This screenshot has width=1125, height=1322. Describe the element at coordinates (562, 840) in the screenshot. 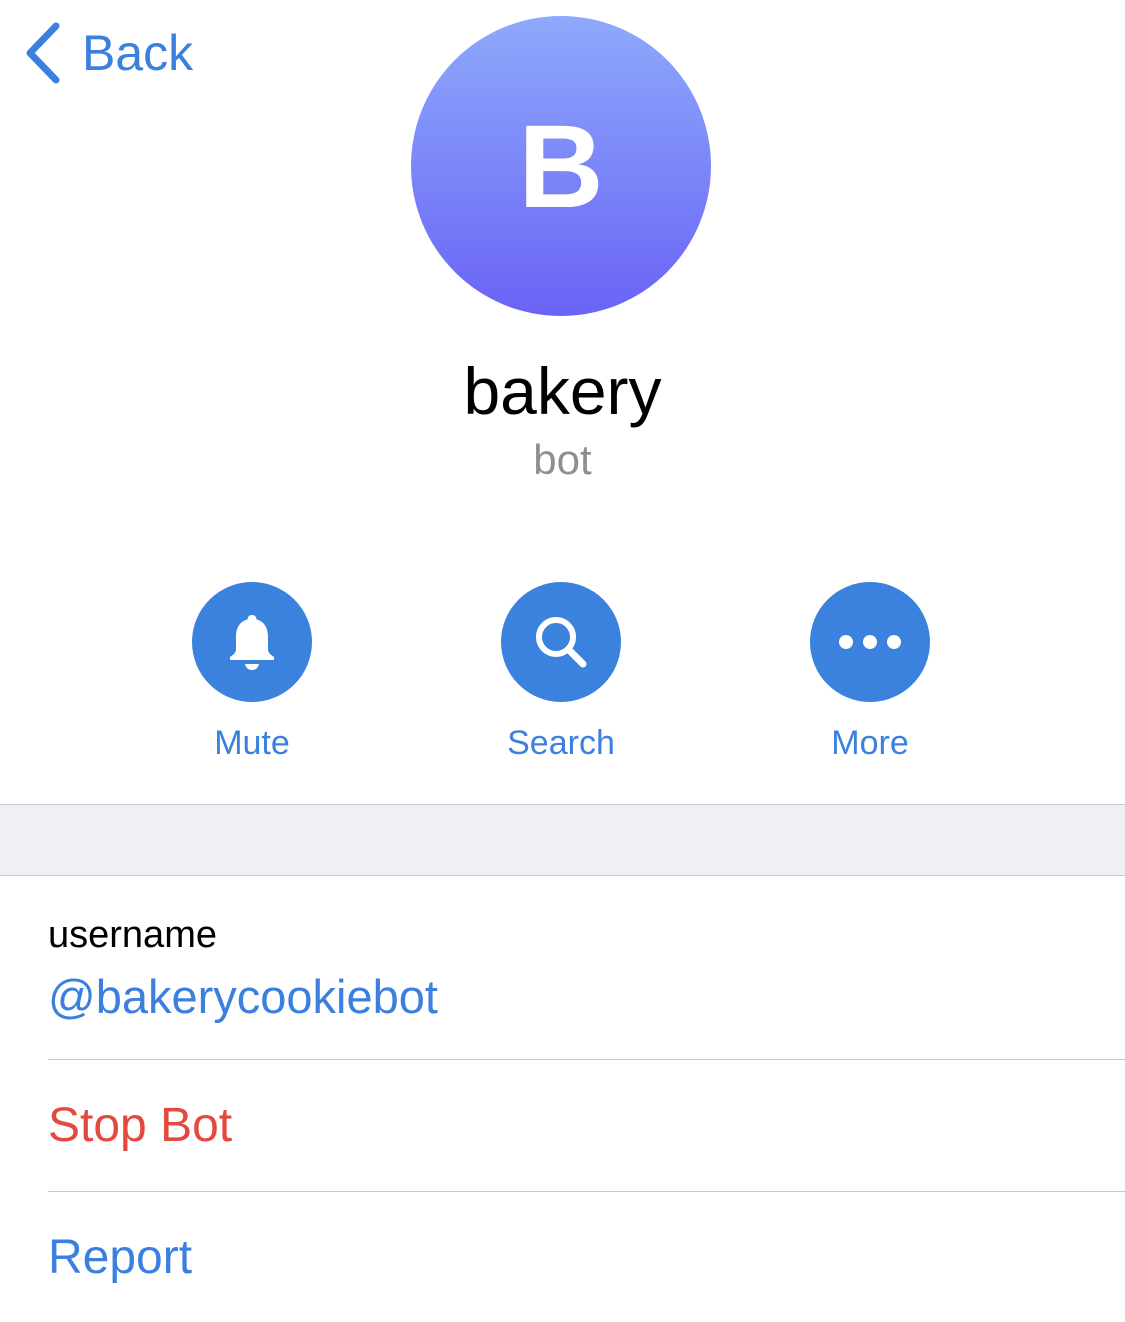

I see `section-separator` at that location.